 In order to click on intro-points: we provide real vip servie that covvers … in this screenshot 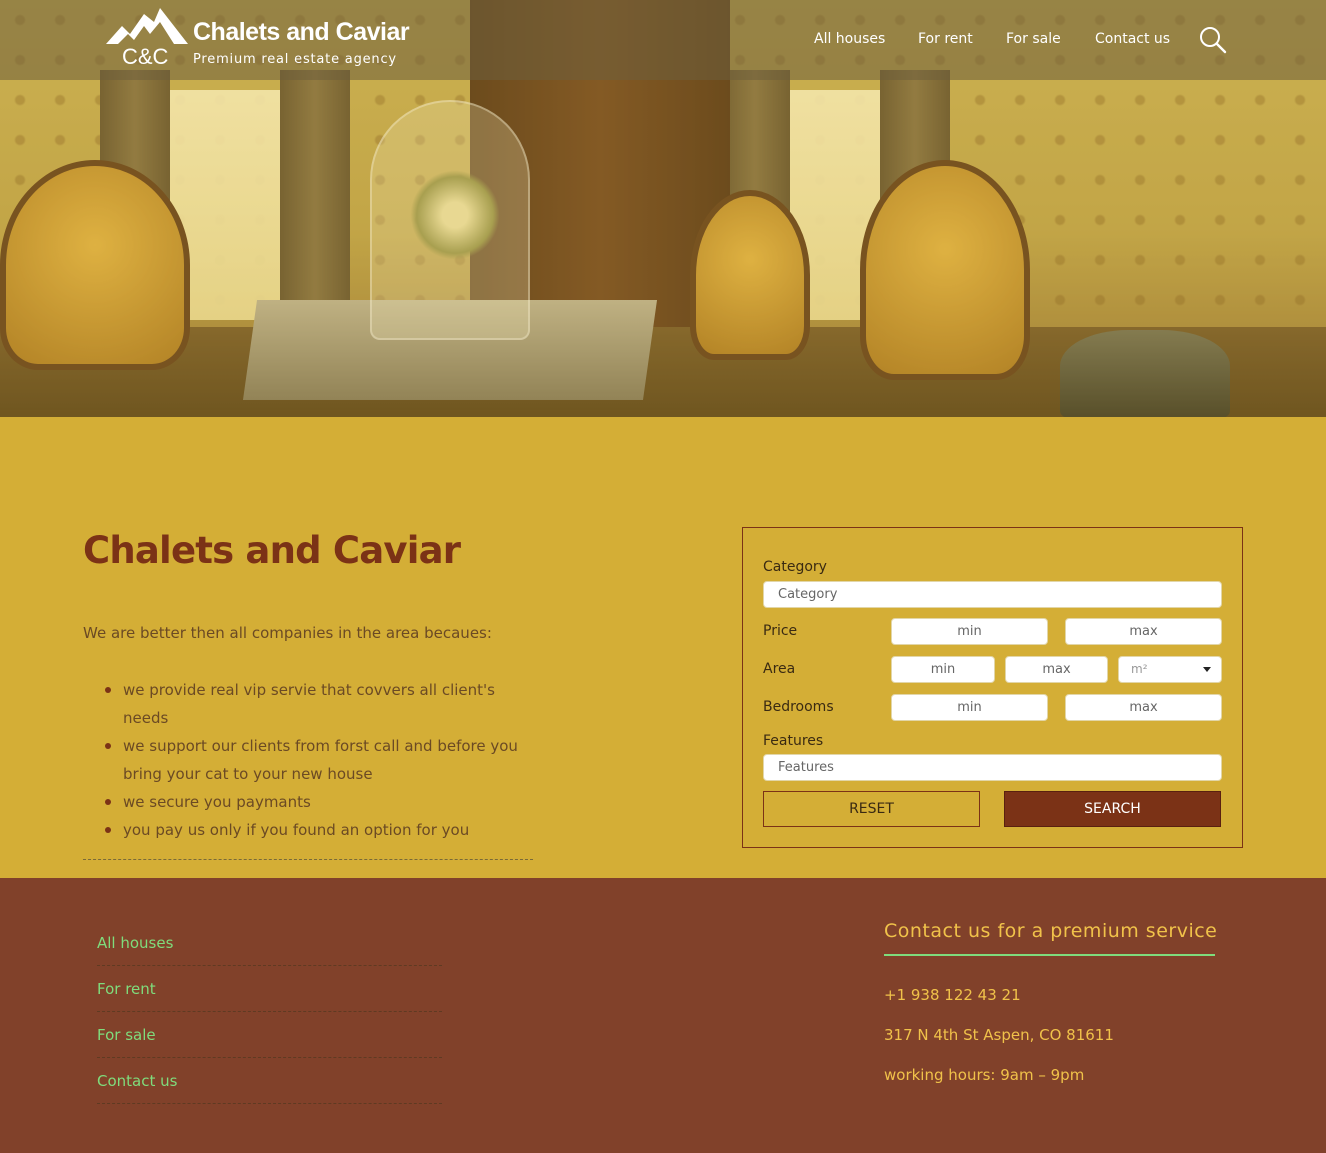, I will do `click(324, 760)`.